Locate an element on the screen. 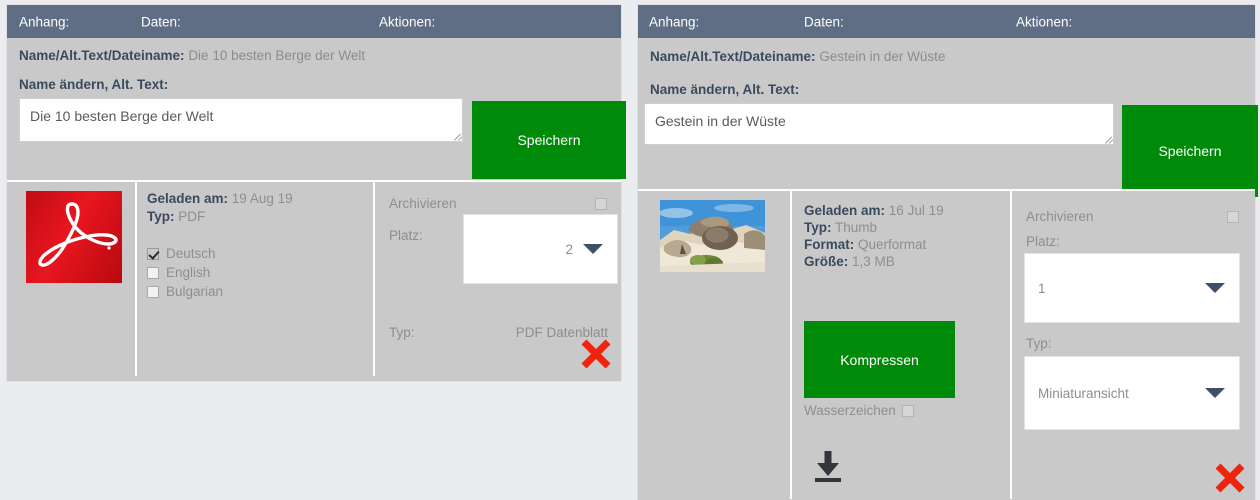 This screenshot has height=500, width=1260. typ-selected-value: Miniaturansicht is located at coordinates (1083, 393).